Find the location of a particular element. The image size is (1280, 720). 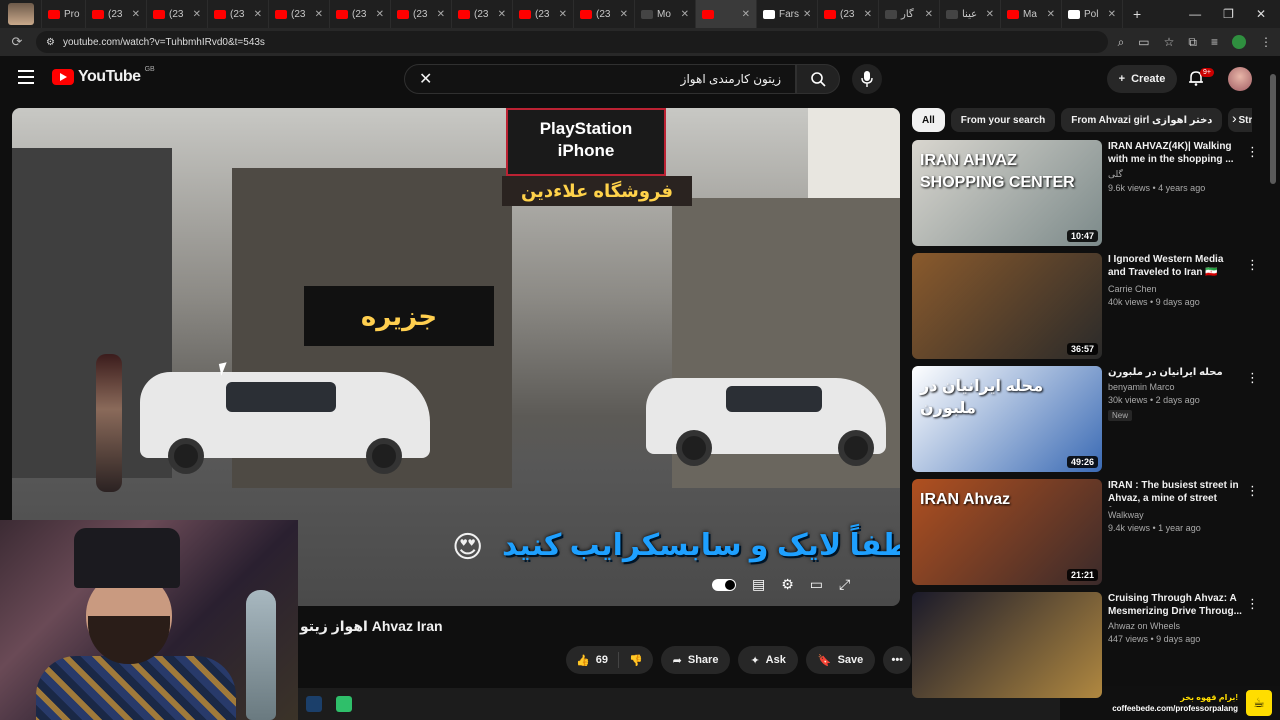

video-thumbnail: محله ایرانیان در ملبورن 49:26 is located at coordinates (1007, 419).